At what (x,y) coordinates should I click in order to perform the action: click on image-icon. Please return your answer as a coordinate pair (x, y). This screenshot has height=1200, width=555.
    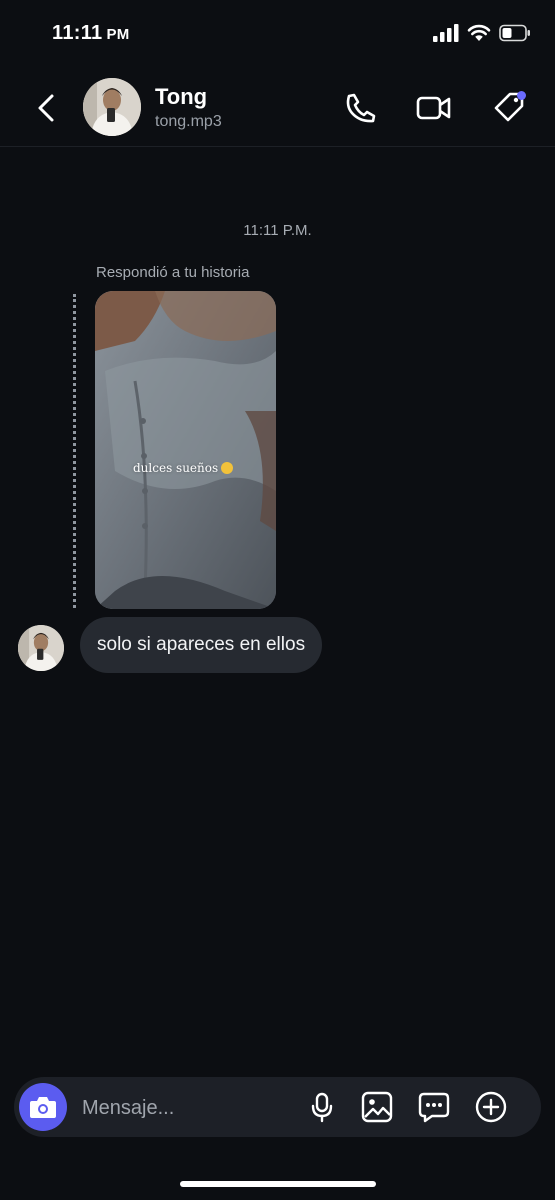
    Looking at the image, I should click on (377, 1107).